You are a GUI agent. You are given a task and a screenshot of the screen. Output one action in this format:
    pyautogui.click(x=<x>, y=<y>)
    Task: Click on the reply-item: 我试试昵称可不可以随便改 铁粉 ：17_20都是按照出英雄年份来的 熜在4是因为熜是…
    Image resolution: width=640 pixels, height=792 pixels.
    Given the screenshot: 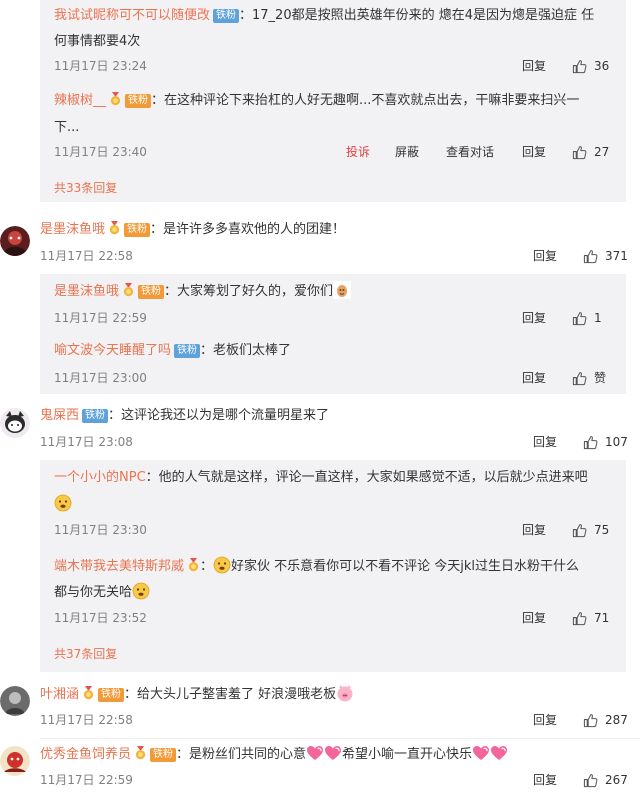 What is the action you would take?
    pyautogui.click(x=333, y=43)
    